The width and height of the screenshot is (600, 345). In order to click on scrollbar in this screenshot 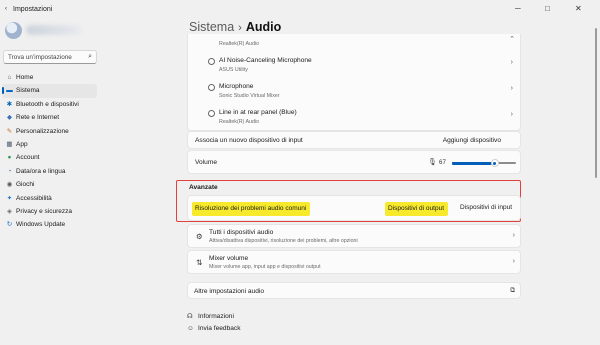, I will do `click(596, 103)`.